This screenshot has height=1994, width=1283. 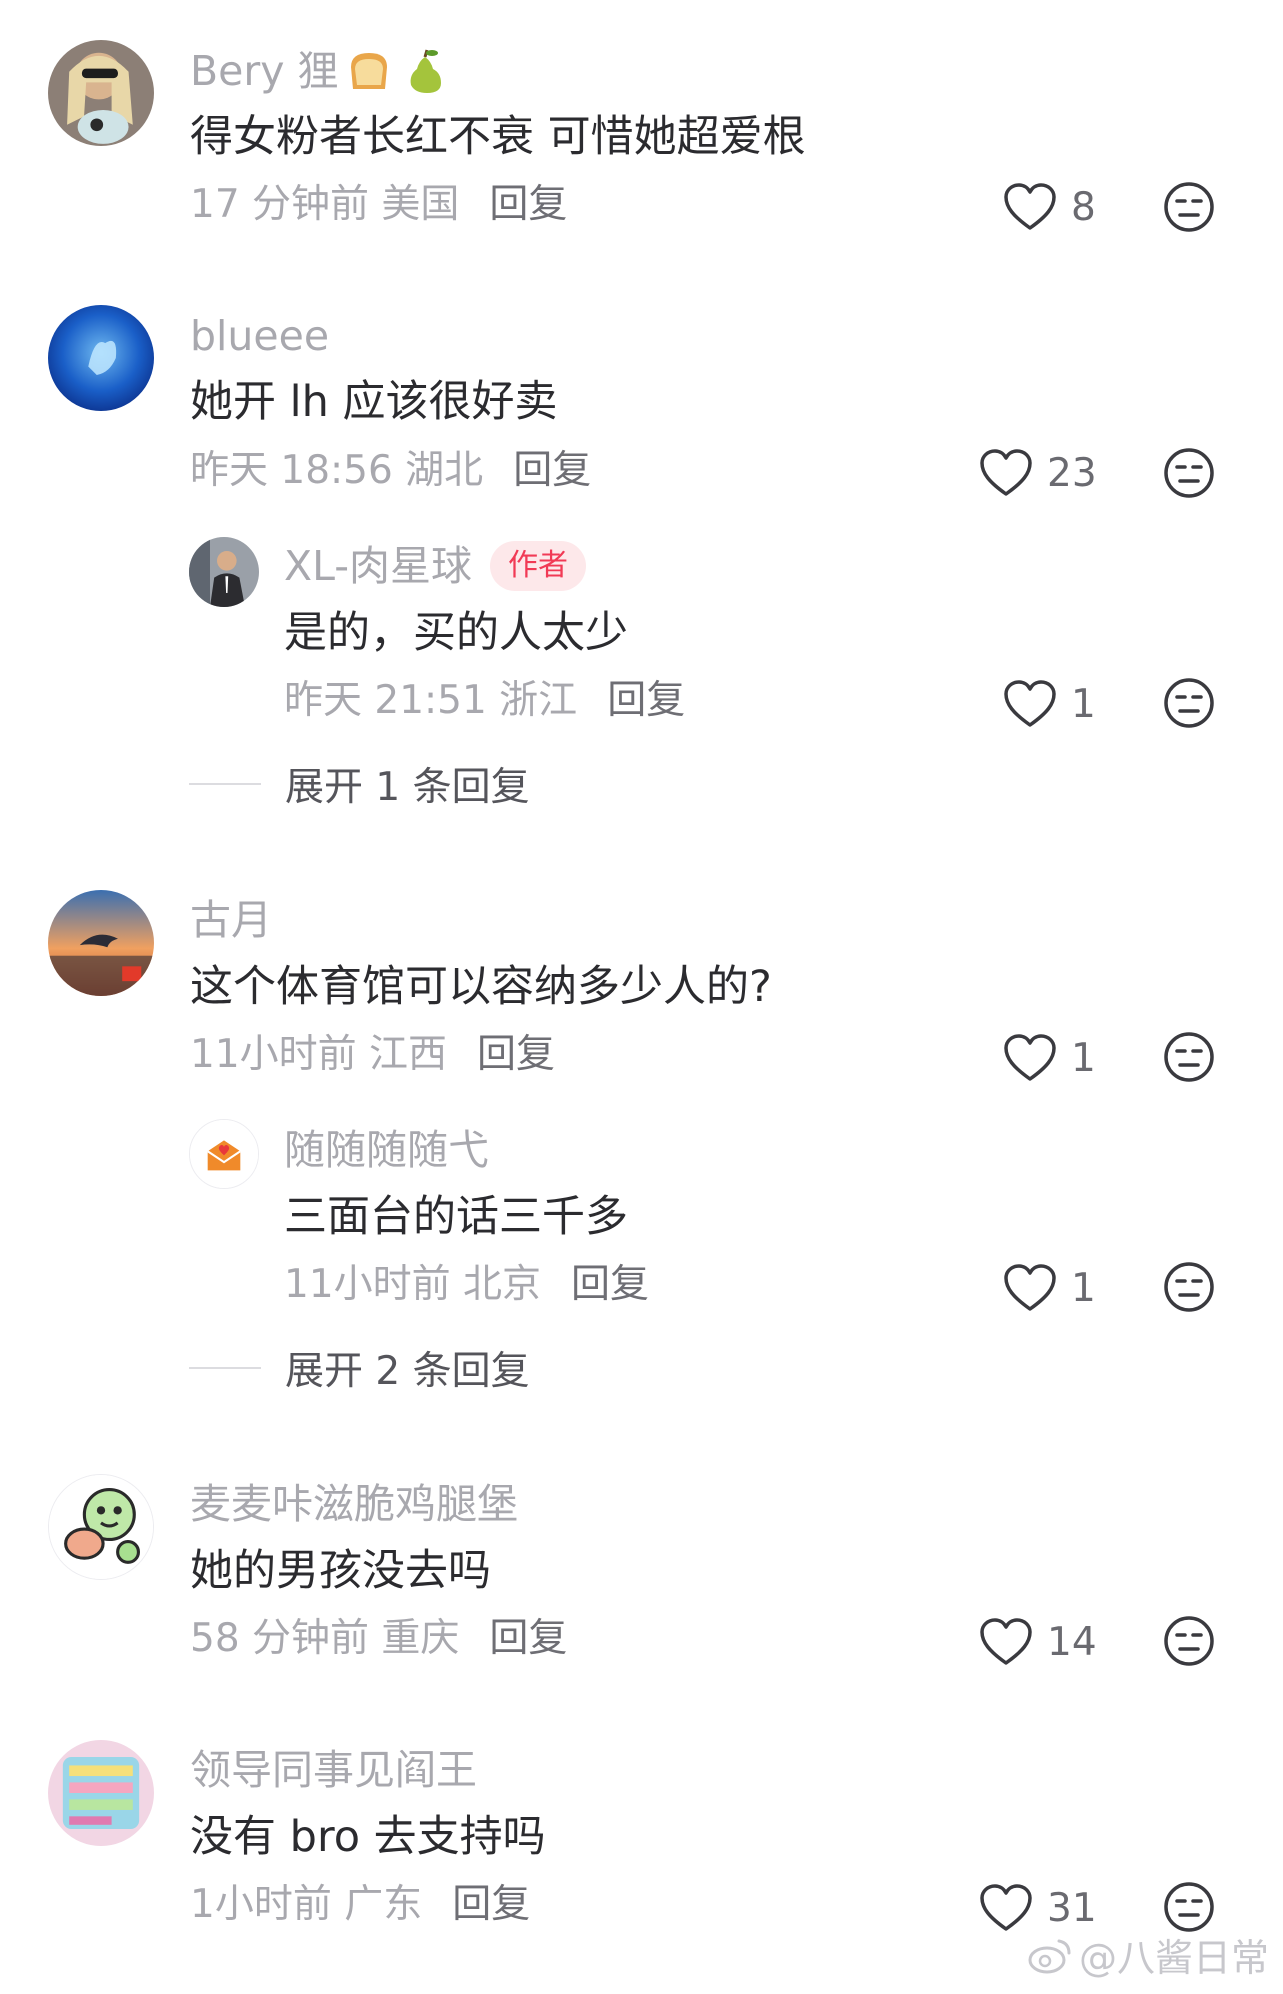 What do you see at coordinates (319, 1054) in the screenshot?
I see `comment-time-location: 11小时前 江西` at bounding box center [319, 1054].